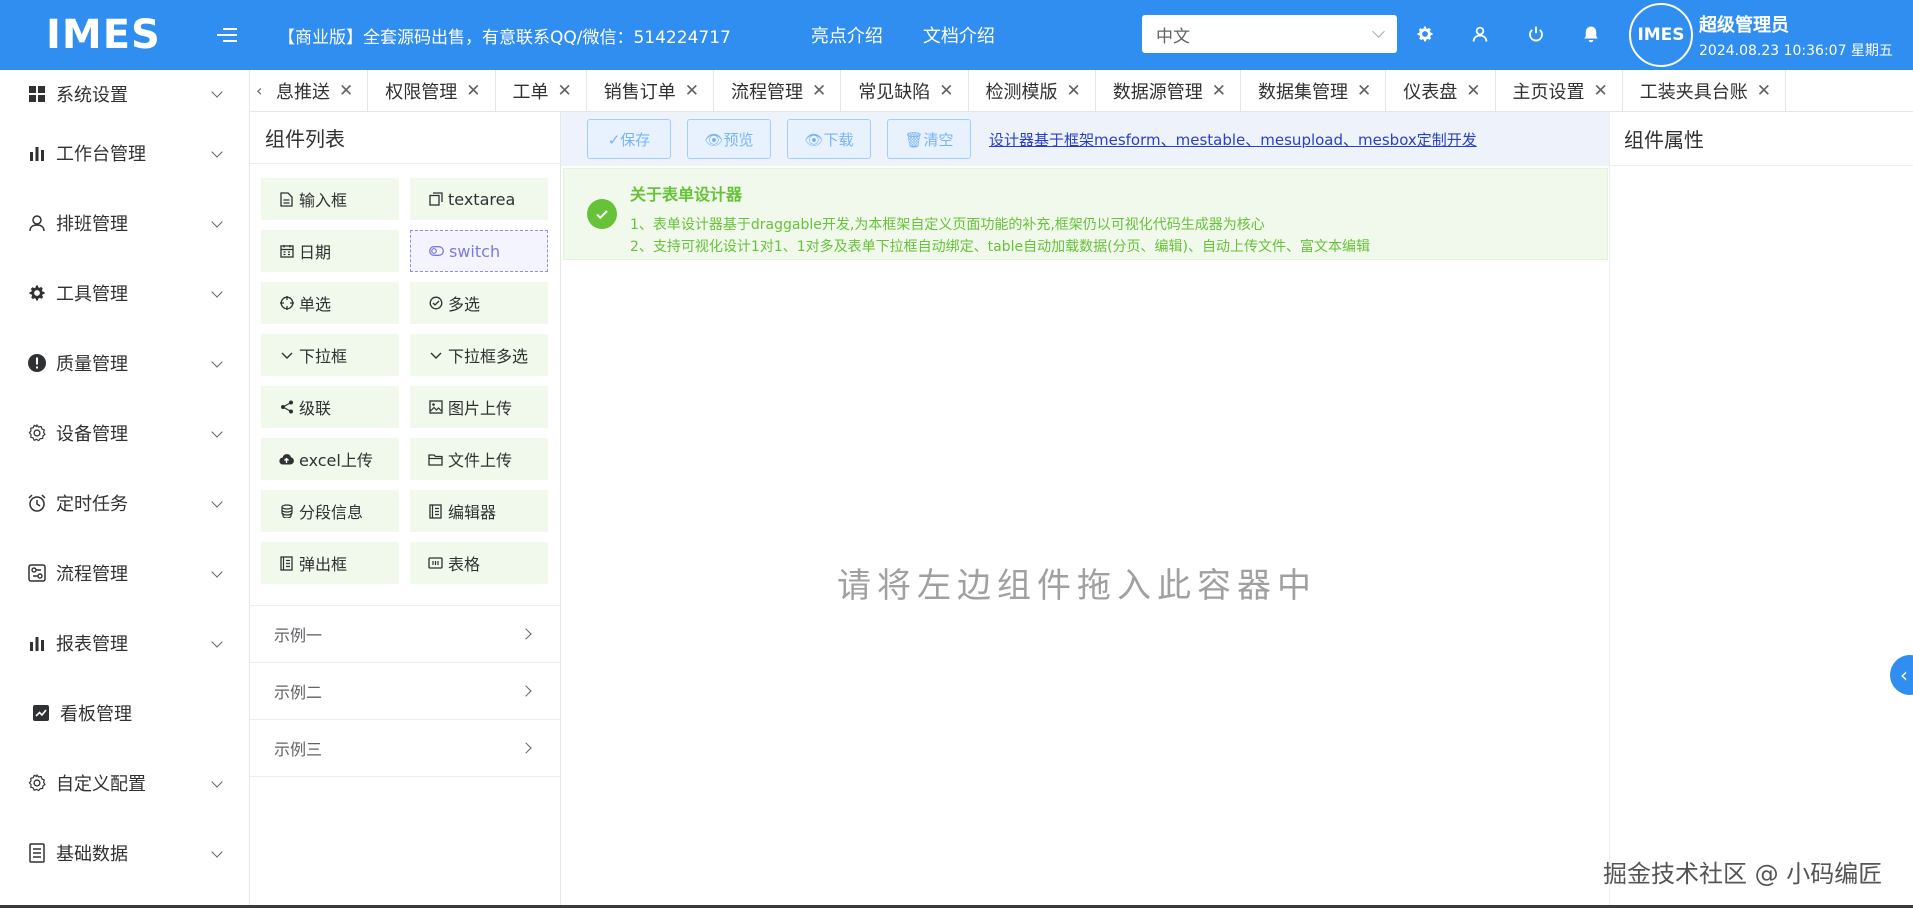 This screenshot has height=908, width=1913. What do you see at coordinates (435, 459) in the screenshot?
I see `folder-icon` at bounding box center [435, 459].